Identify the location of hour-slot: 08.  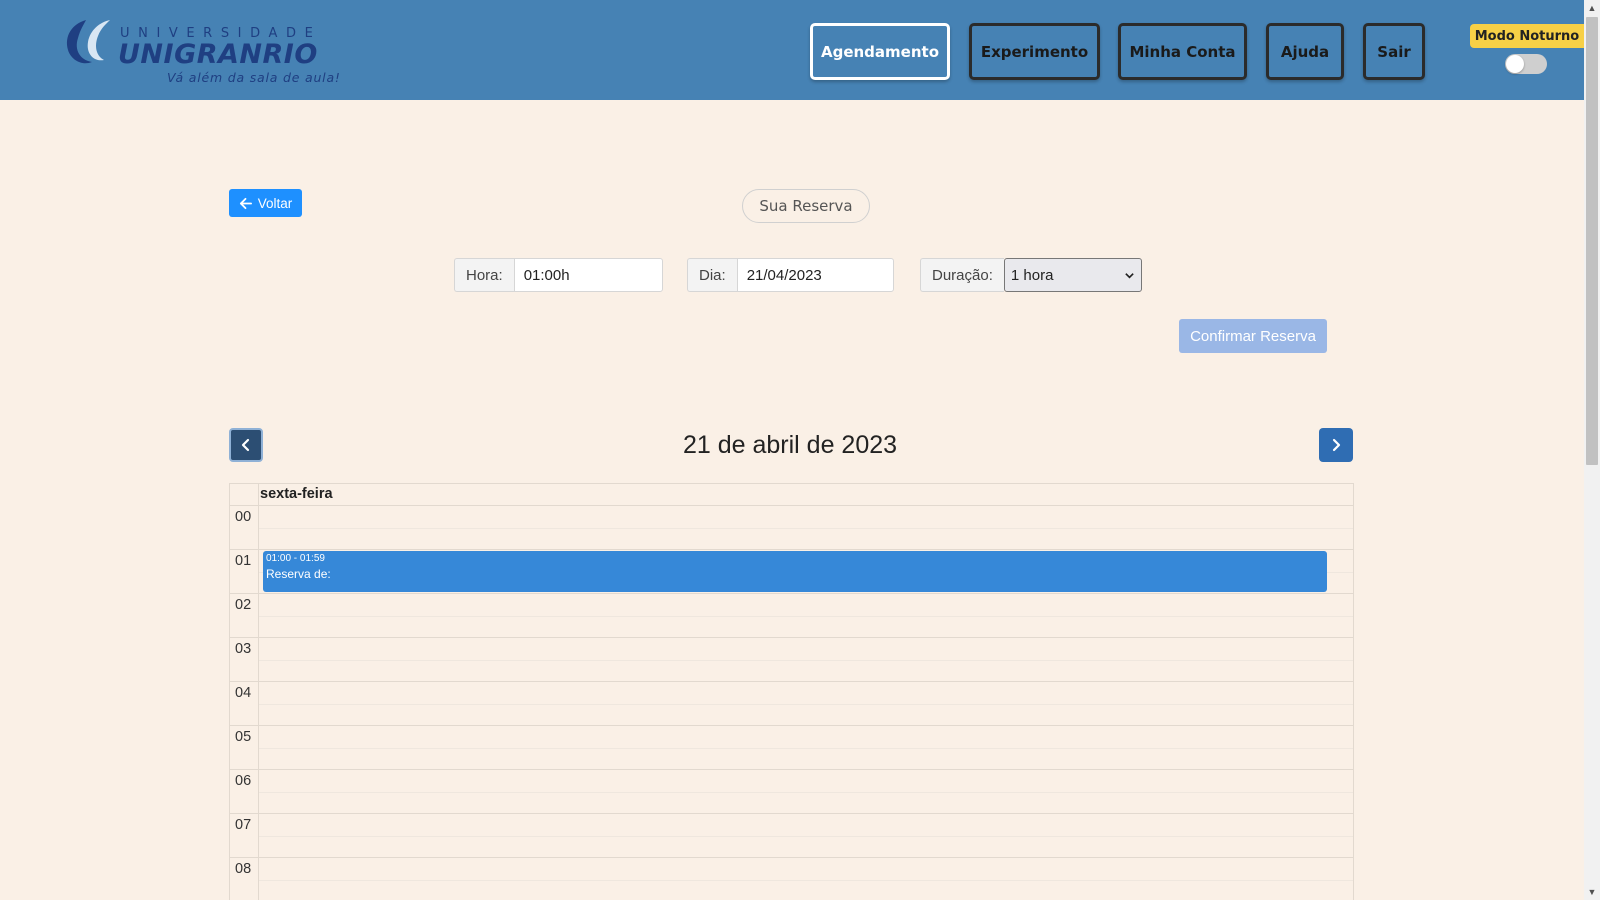
(791, 879).